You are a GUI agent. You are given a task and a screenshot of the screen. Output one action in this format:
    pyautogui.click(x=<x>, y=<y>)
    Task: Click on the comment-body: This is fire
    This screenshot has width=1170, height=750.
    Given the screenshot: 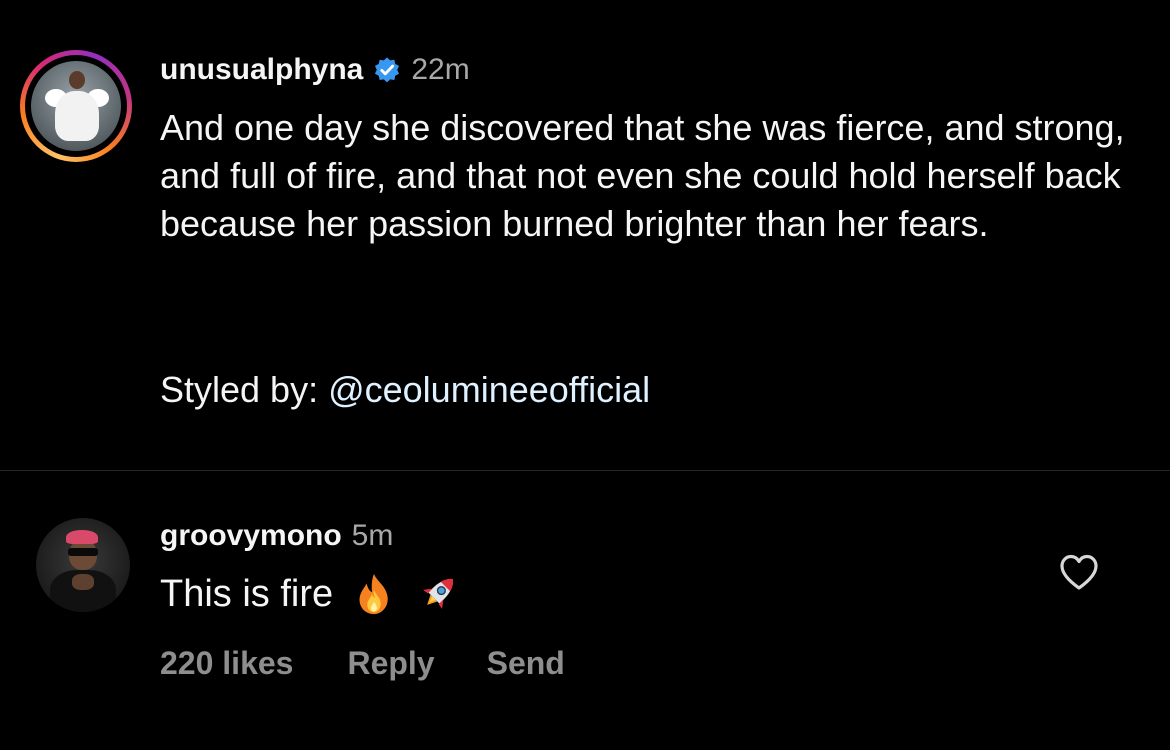 What is the action you would take?
    pyautogui.click(x=310, y=594)
    